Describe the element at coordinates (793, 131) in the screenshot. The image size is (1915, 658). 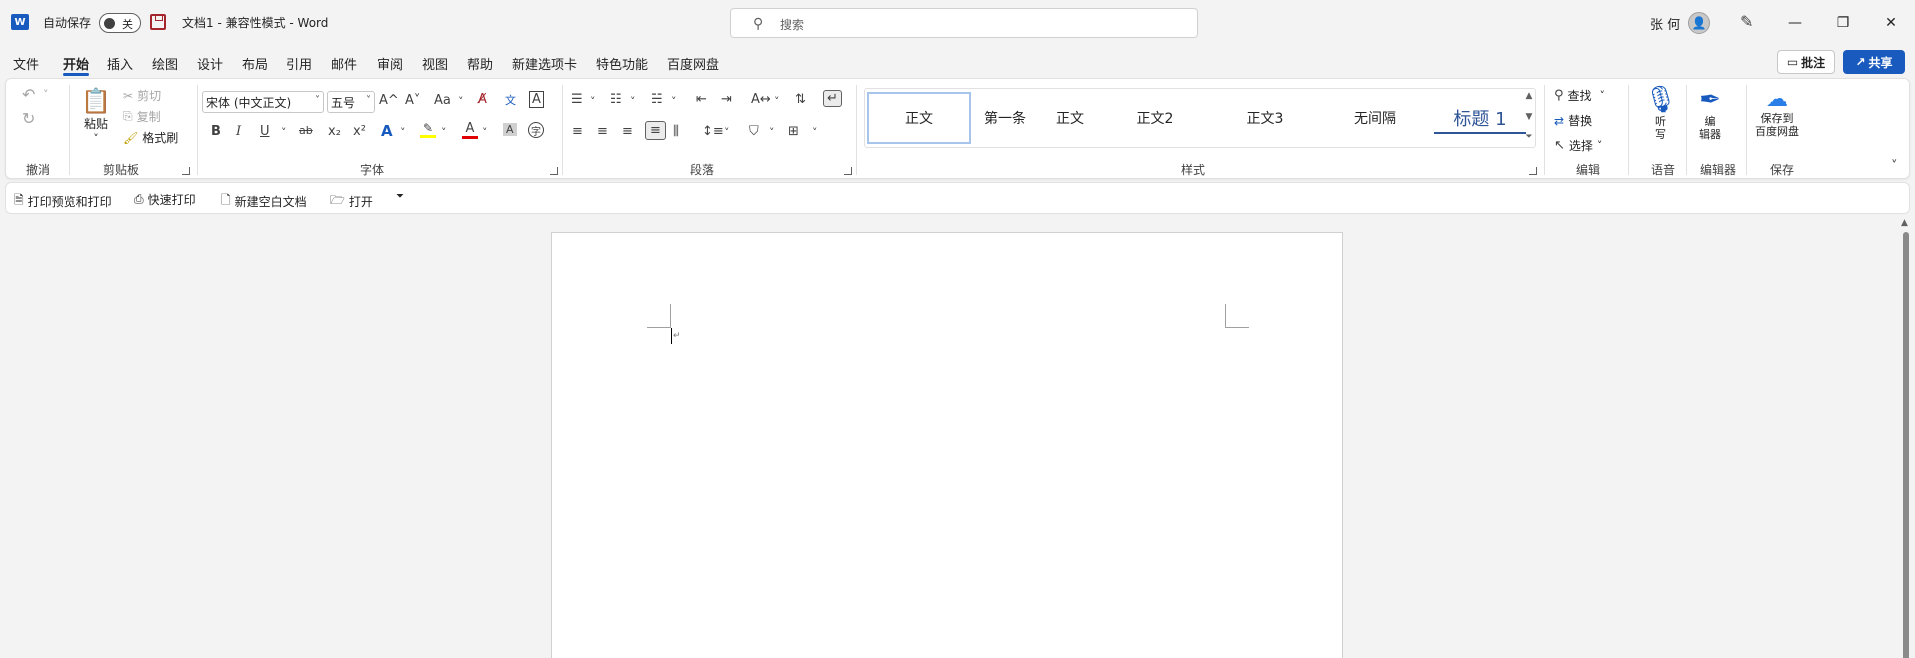
I see `borders-icon: ⊞` at that location.